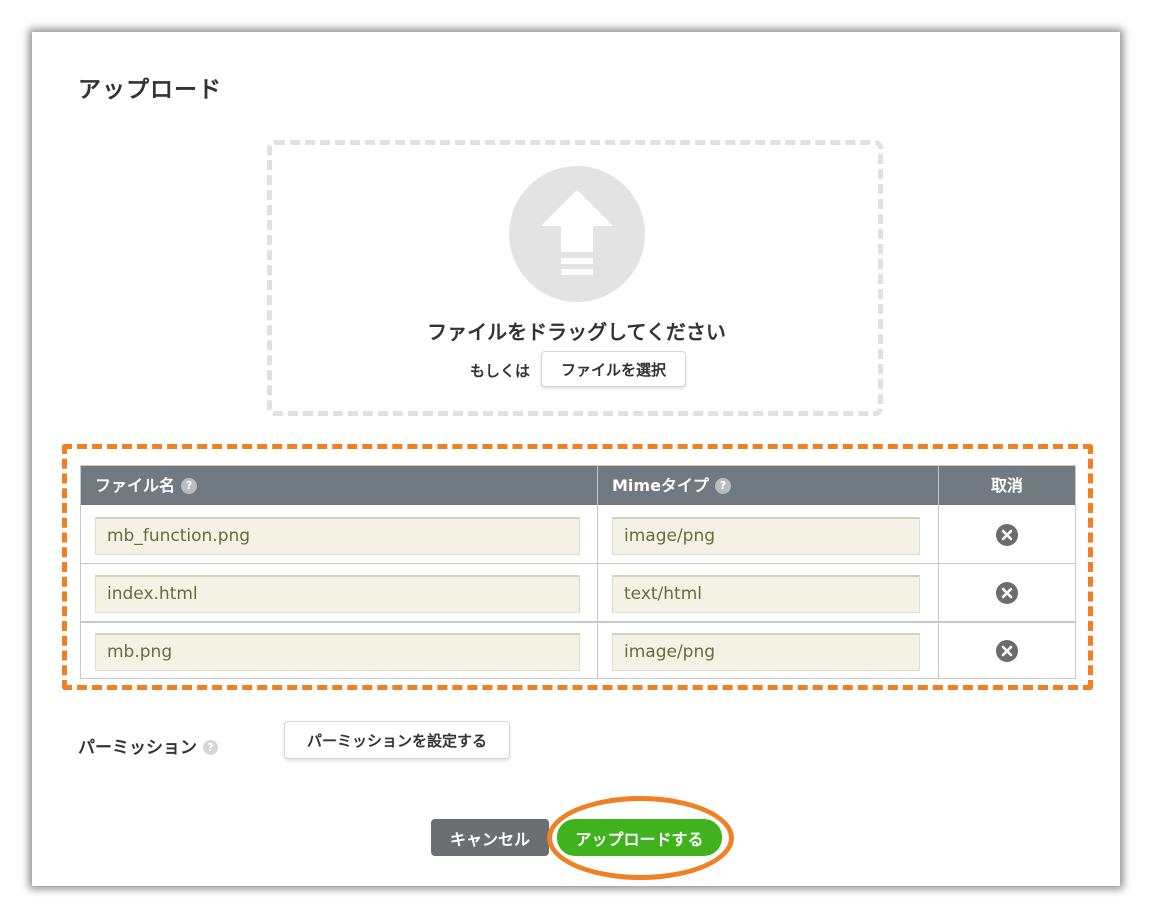  I want to click on set-permission-button: パーミッションを設定する, so click(397, 740).